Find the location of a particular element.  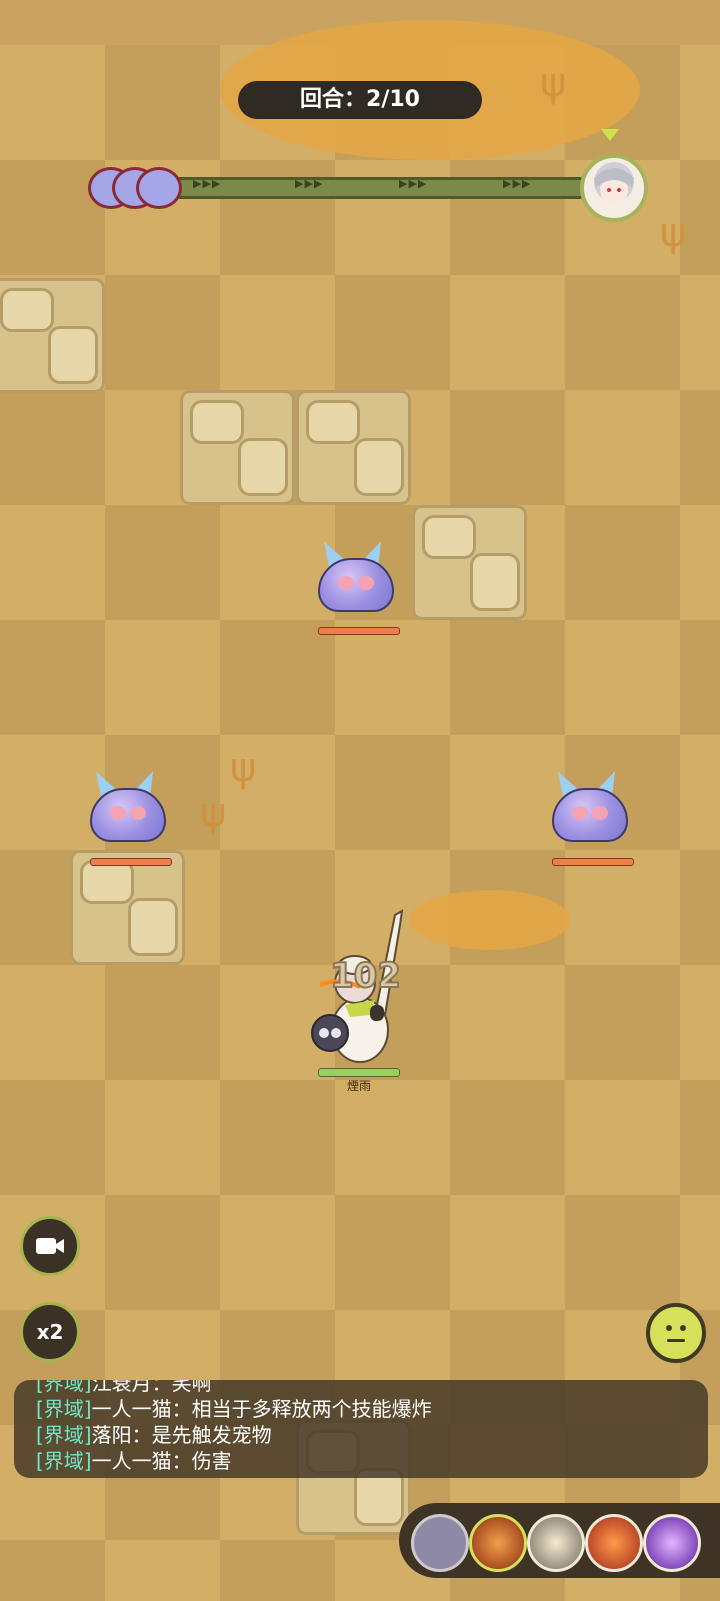

chat-text: 一人一猫：伤害 is located at coordinates (161, 1461).